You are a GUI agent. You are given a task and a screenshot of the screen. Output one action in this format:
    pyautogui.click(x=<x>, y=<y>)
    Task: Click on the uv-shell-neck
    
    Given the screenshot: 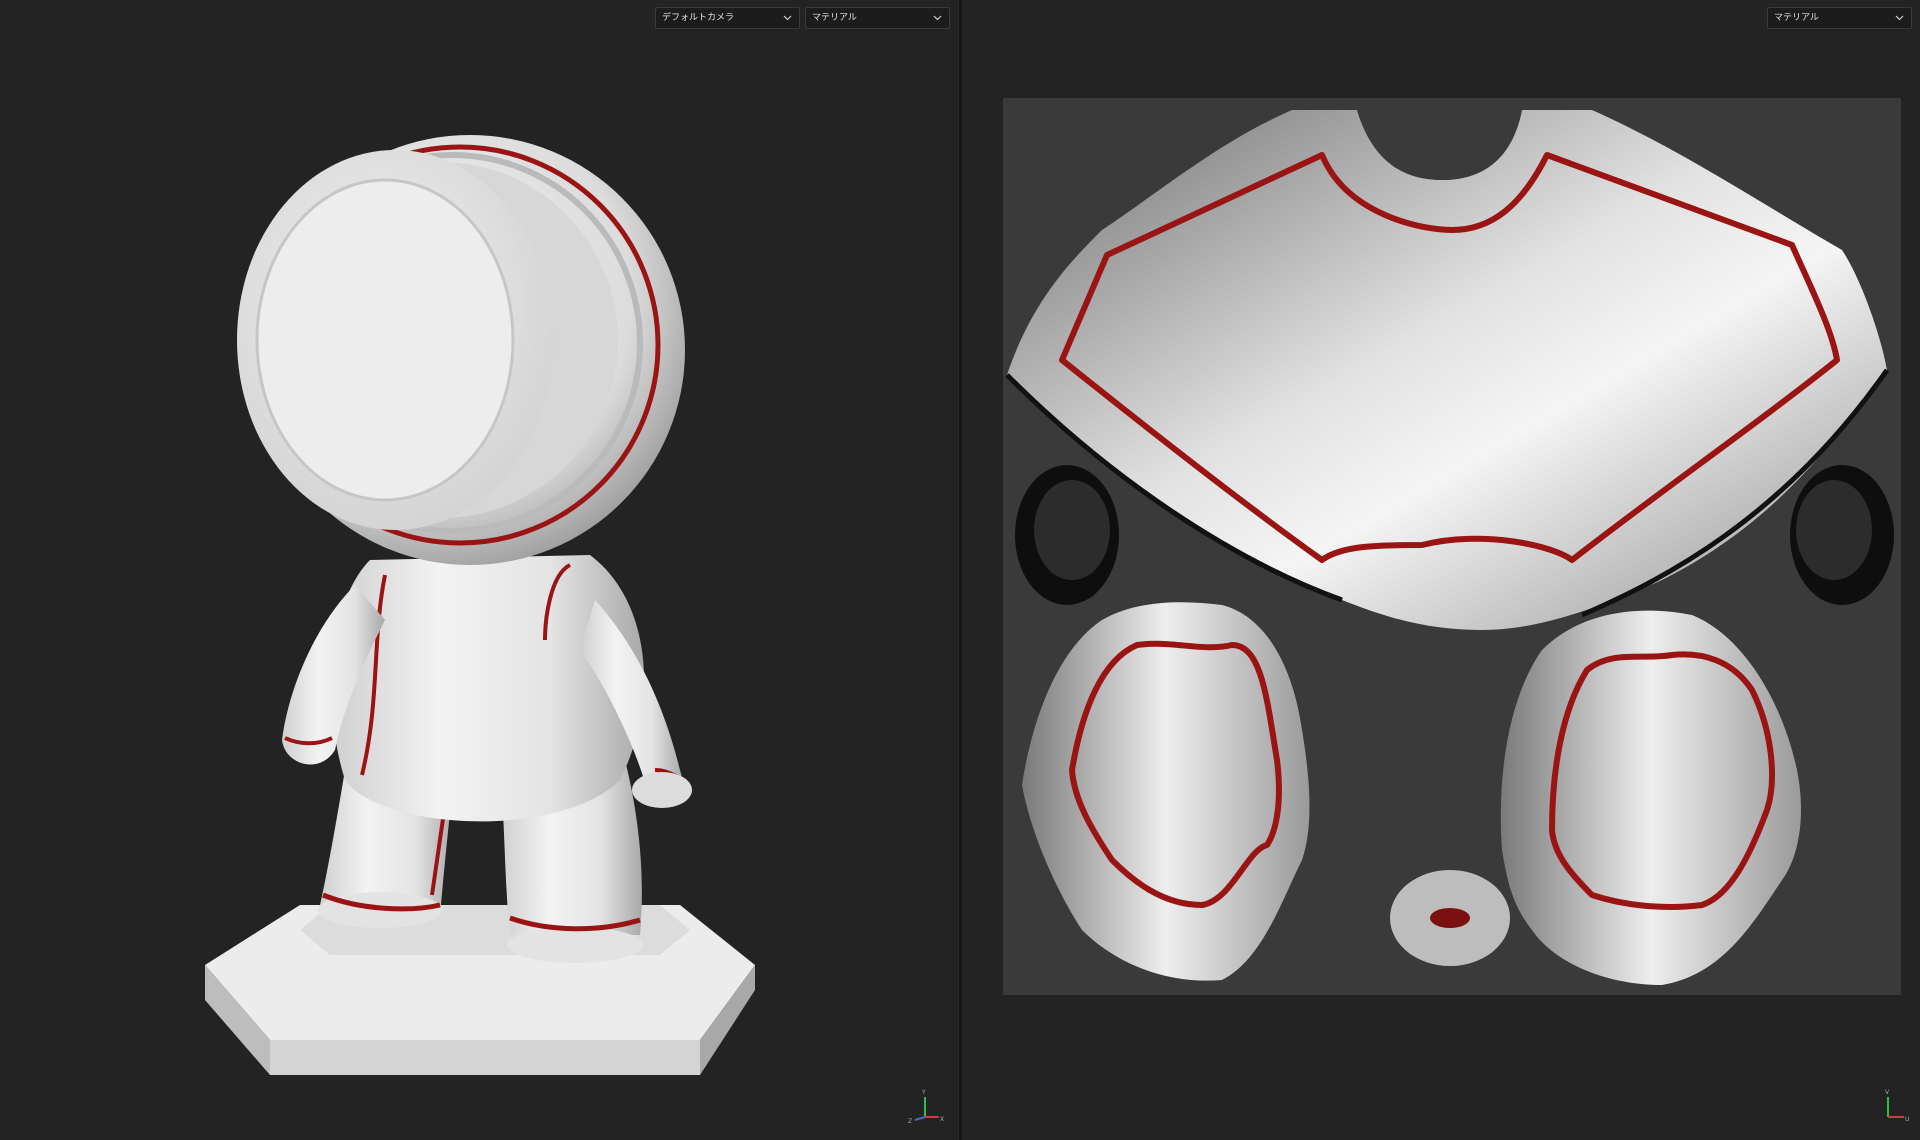 What is the action you would take?
    pyautogui.click(x=1450, y=918)
    